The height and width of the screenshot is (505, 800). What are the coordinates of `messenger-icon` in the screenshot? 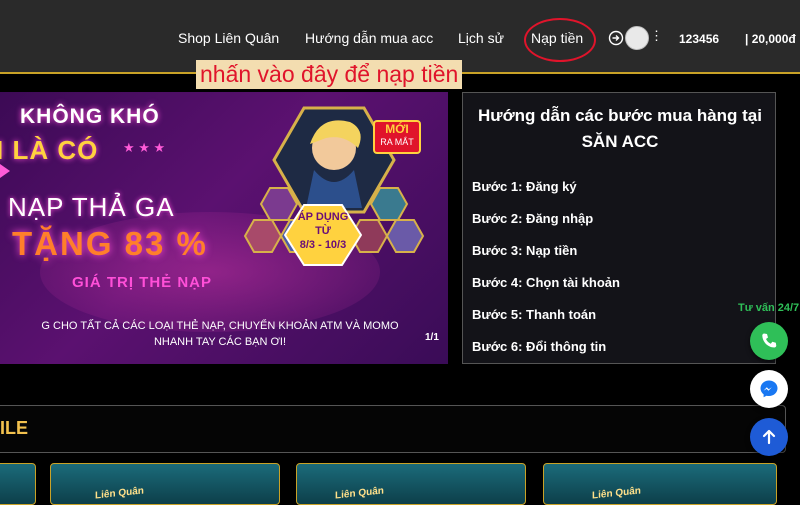 It's located at (769, 389).